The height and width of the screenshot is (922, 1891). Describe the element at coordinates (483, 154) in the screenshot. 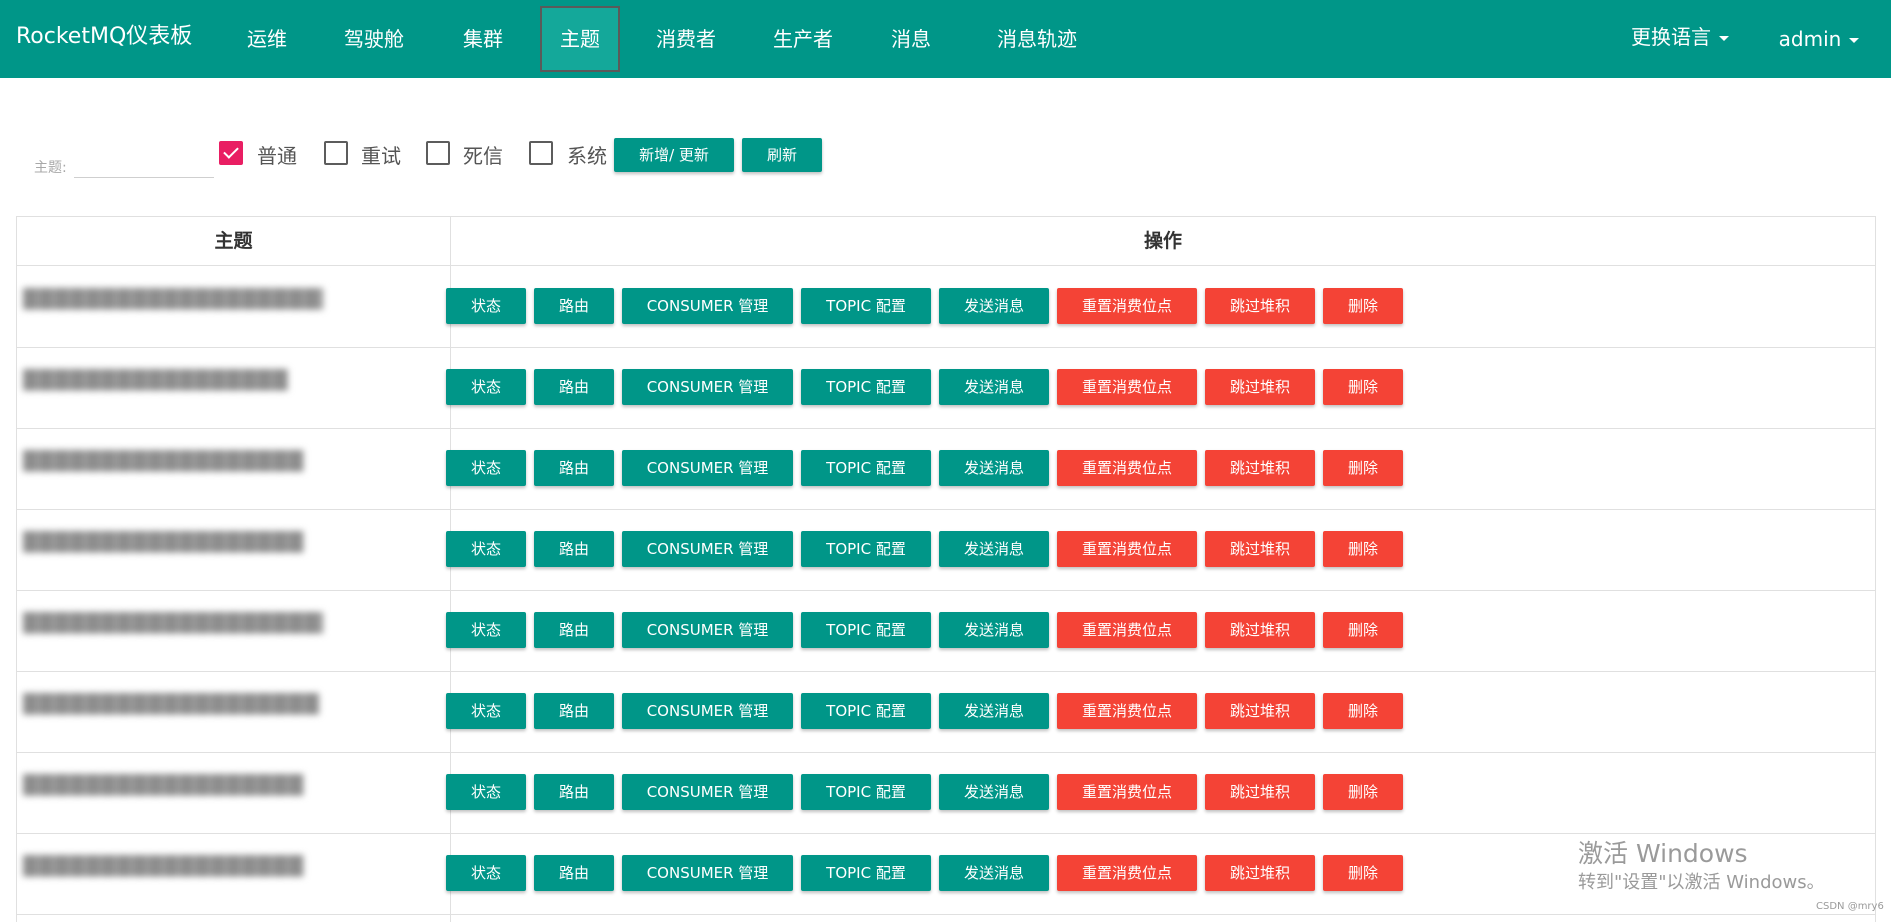

I see `checkbox-dlq-label: 死信` at that location.